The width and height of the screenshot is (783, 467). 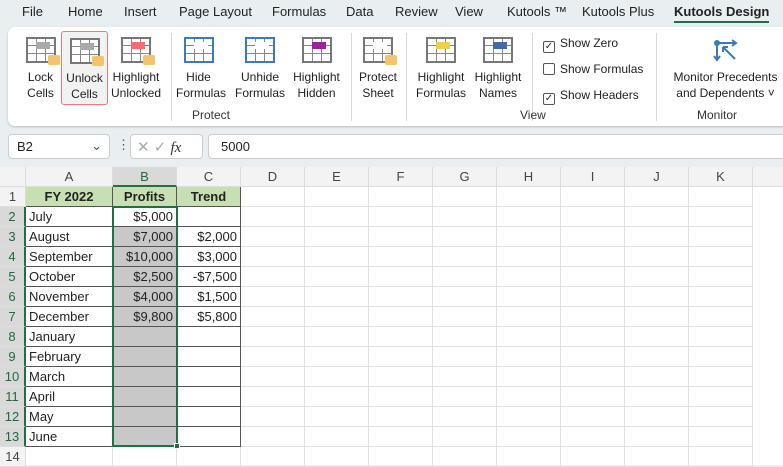 I want to click on cell-H4, so click(x=529, y=257).